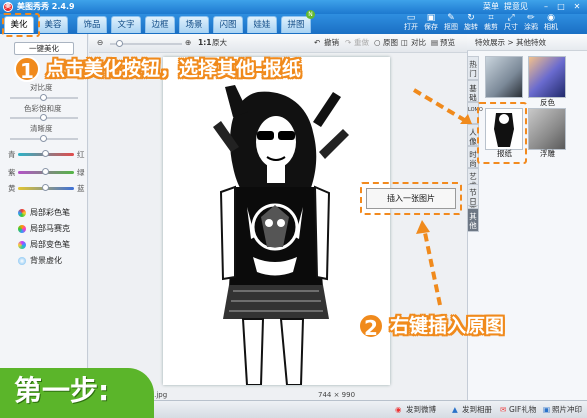 Image resolution: width=587 pixels, height=418 pixels. What do you see at coordinates (371, 326) in the screenshot?
I see `step2-number: 2` at bounding box center [371, 326].